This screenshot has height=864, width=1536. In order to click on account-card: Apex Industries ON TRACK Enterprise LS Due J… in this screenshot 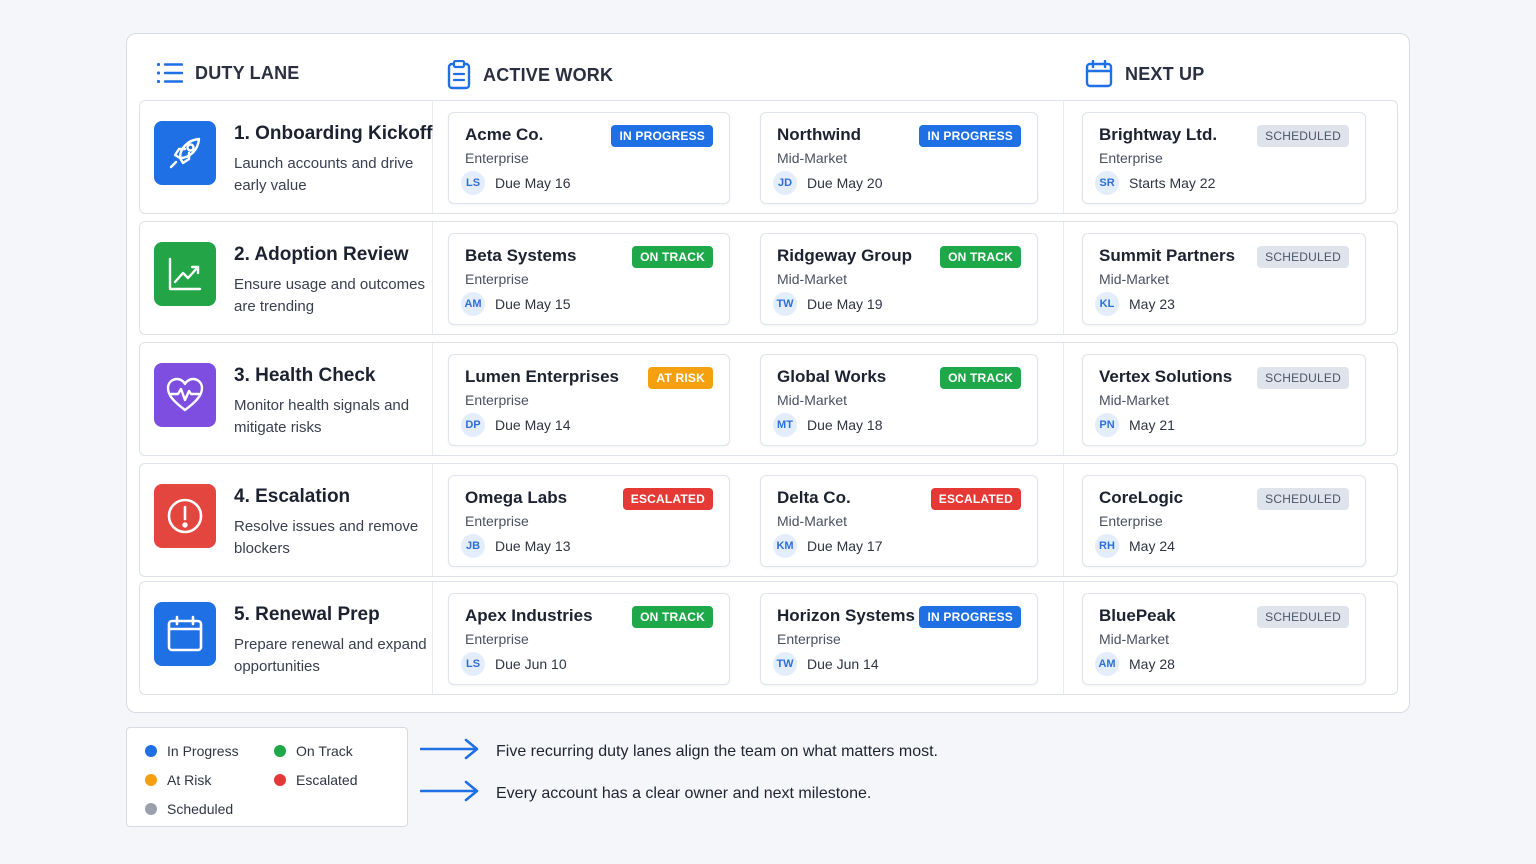, I will do `click(589, 639)`.